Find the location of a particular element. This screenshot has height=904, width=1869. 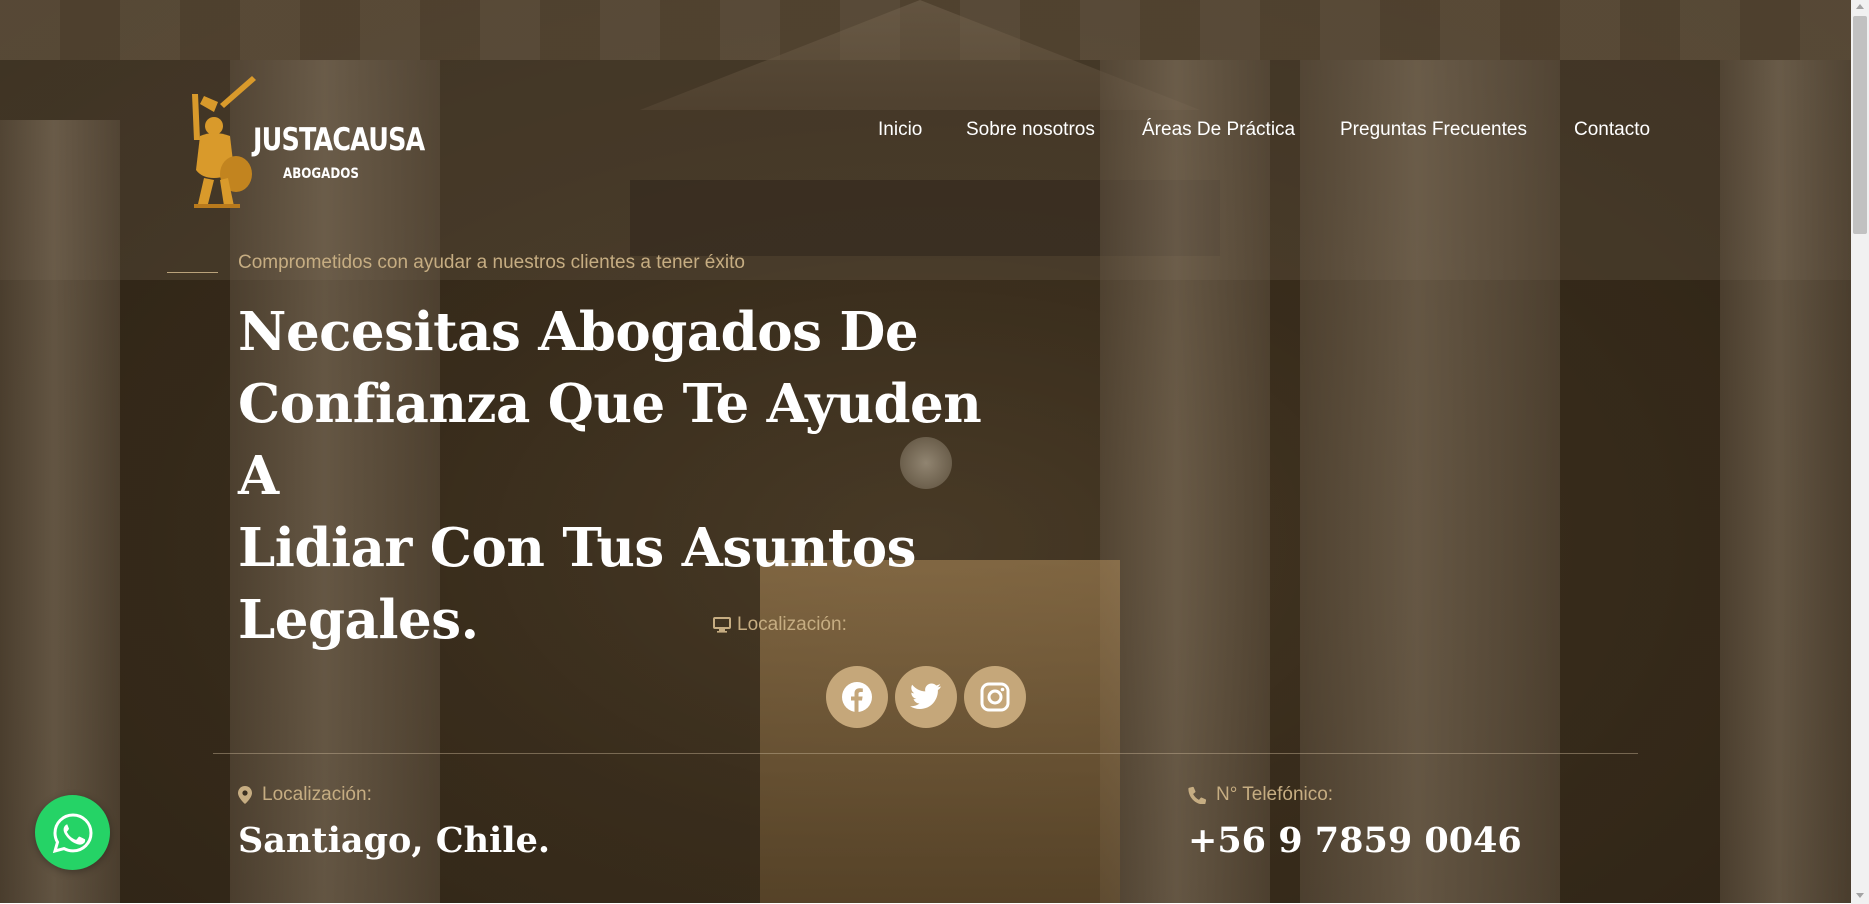

twitter-icon is located at coordinates (925, 696).